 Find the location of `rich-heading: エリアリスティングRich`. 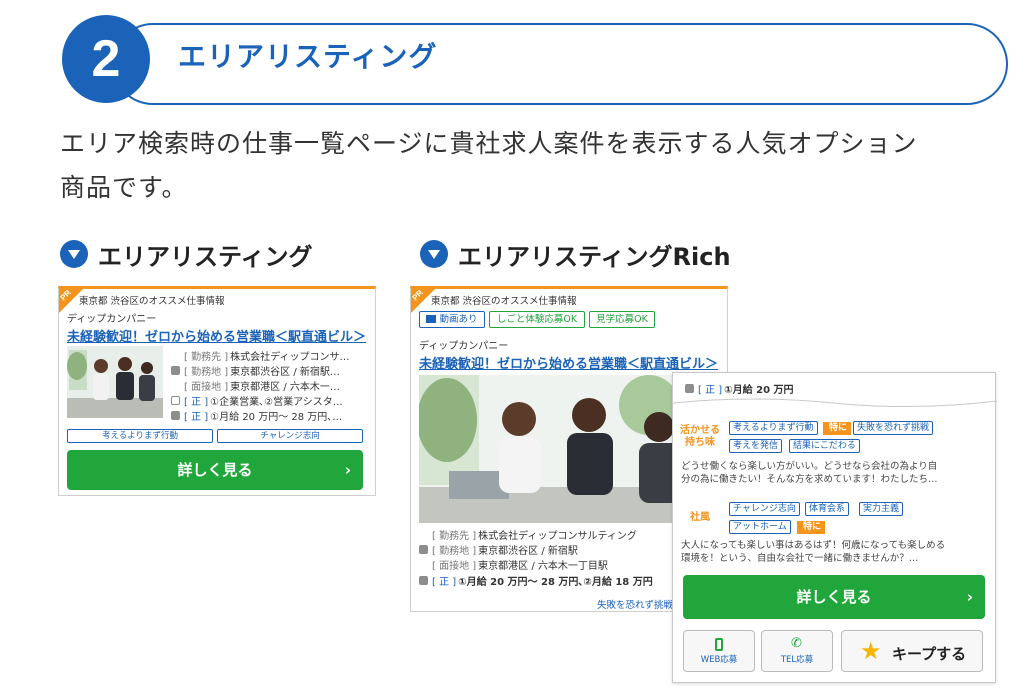

rich-heading: エリアリスティングRich is located at coordinates (575, 254).